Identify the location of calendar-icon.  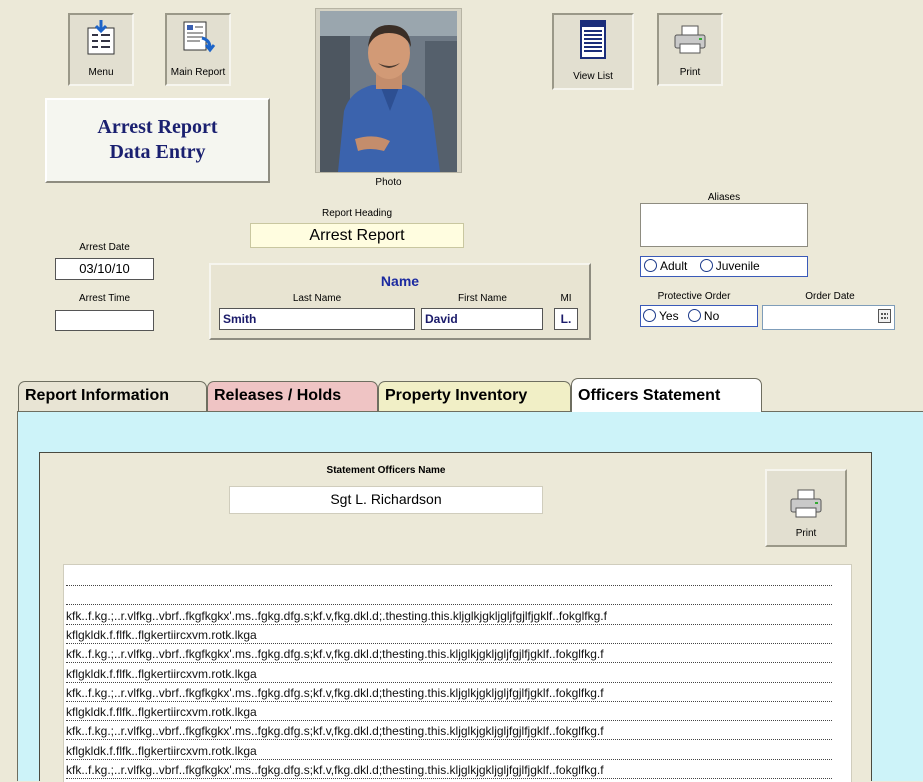
(884, 316).